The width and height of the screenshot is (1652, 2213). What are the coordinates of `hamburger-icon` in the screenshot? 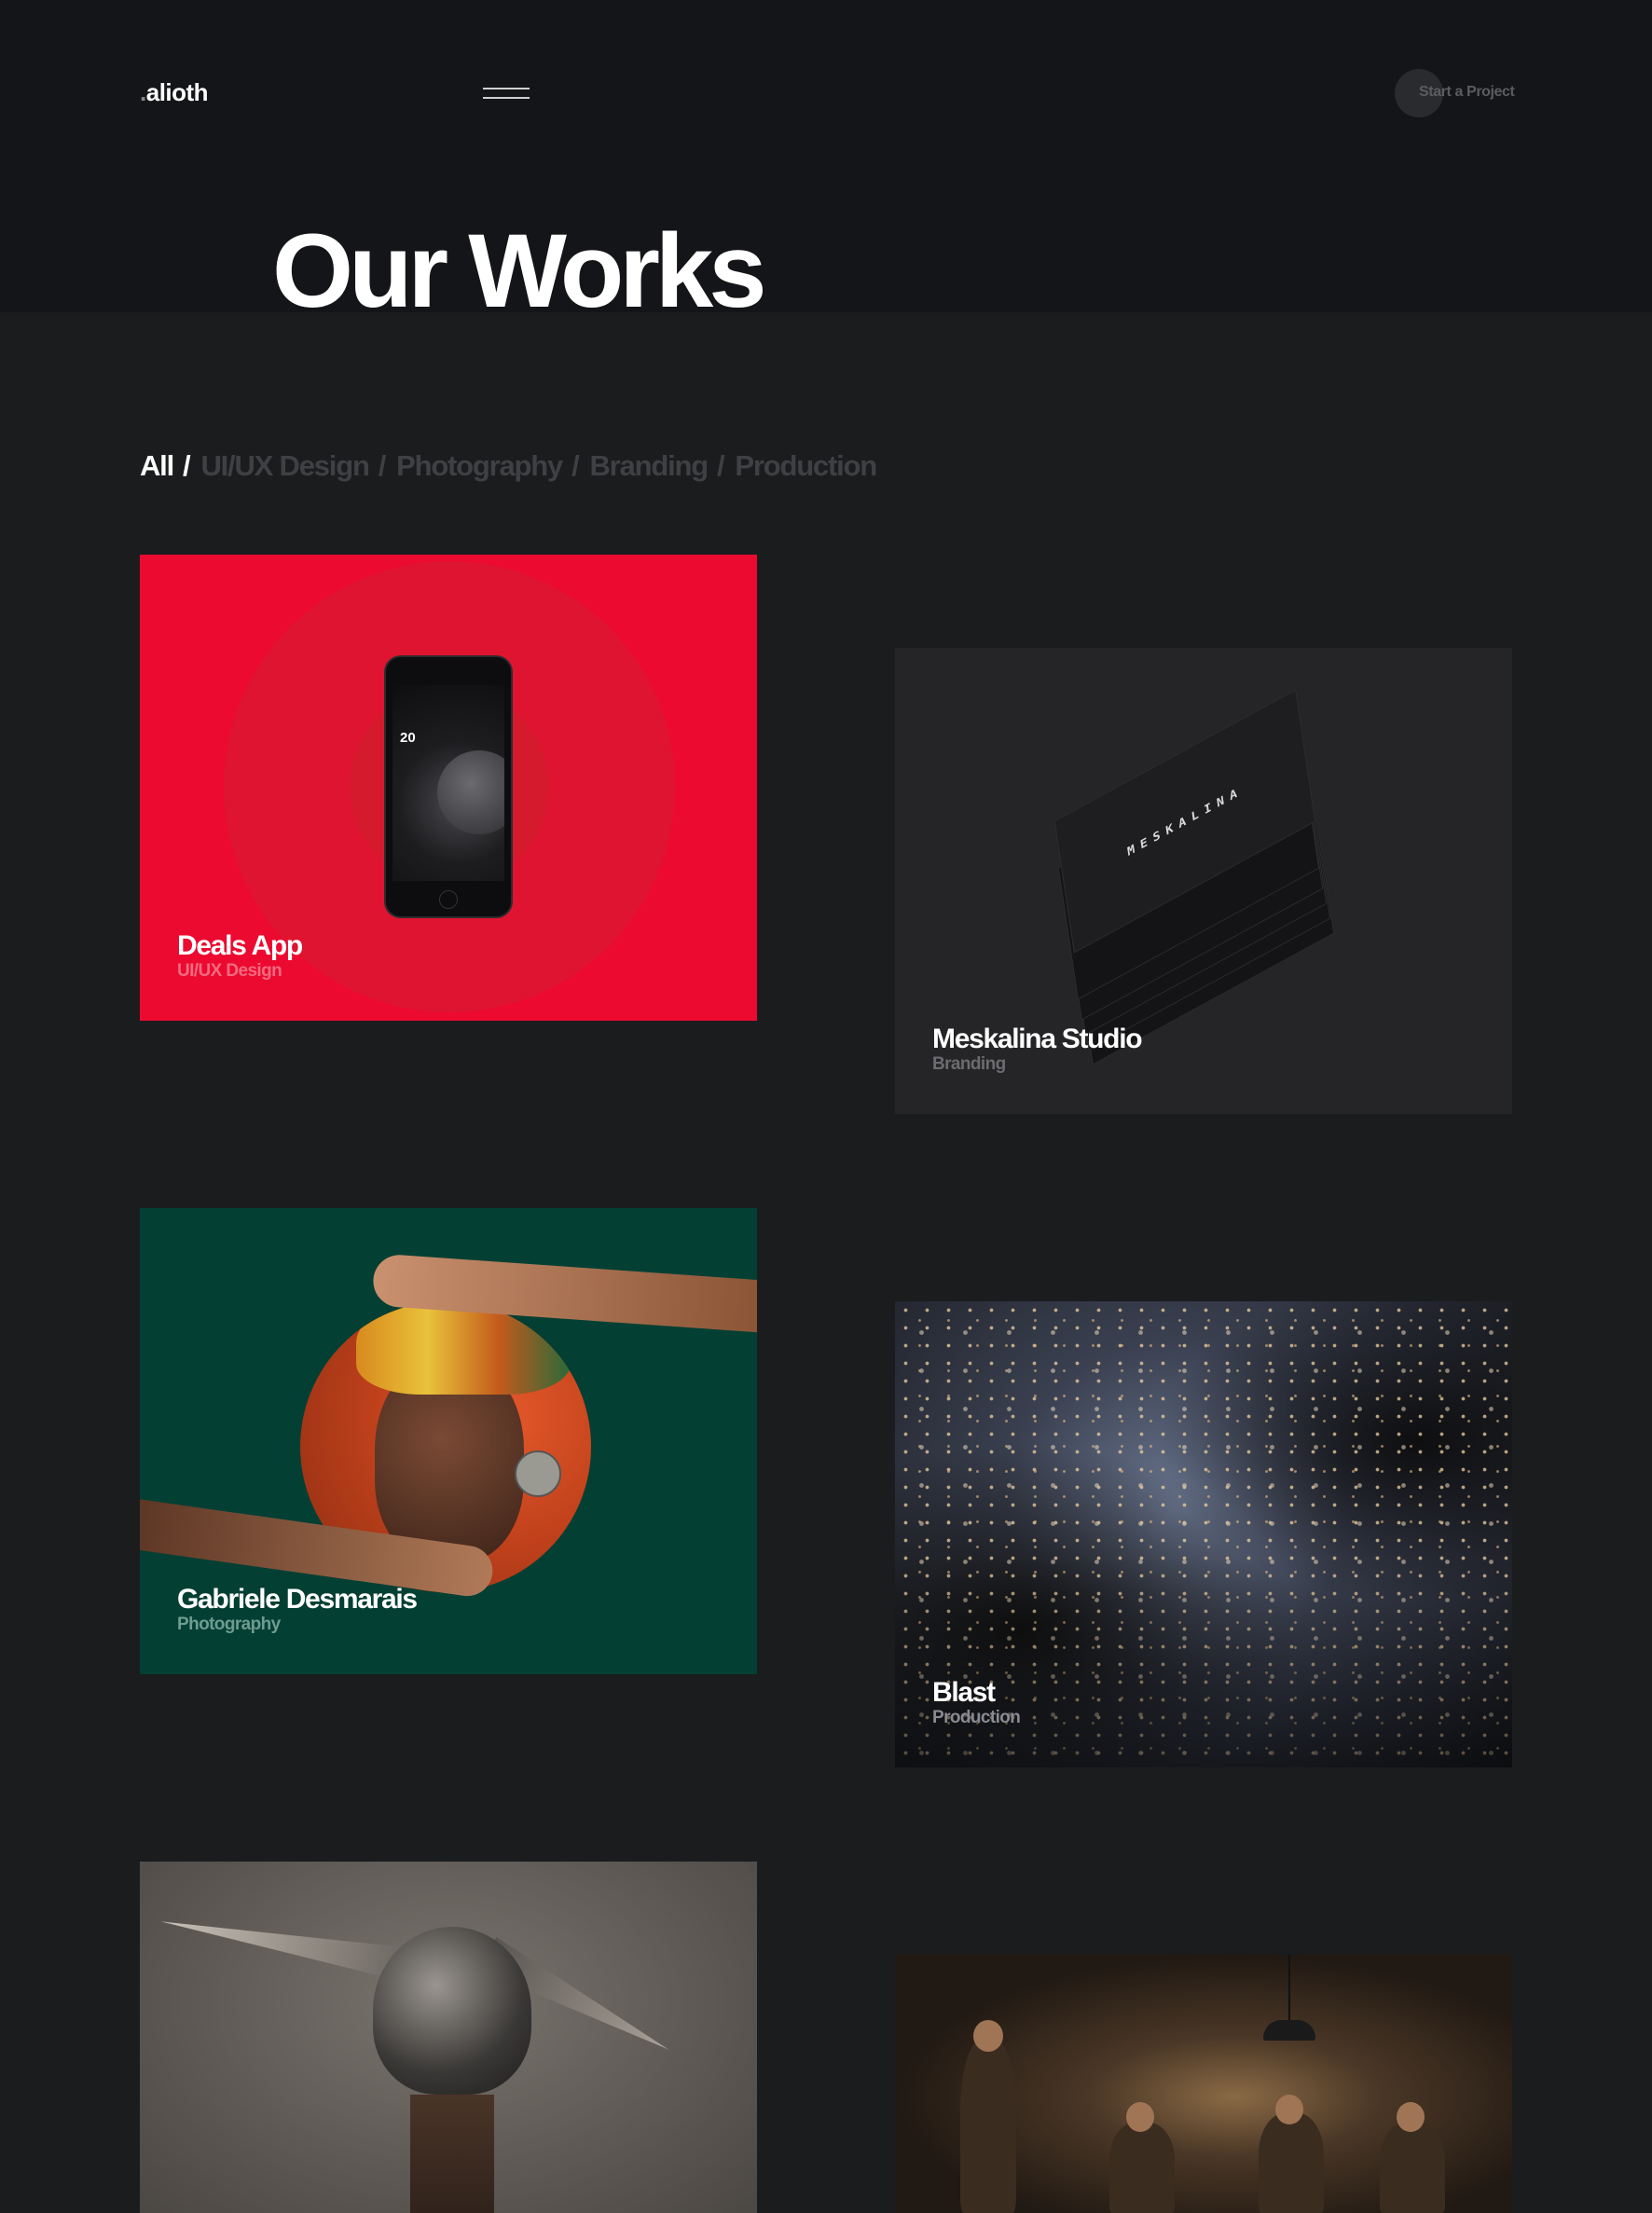 It's located at (507, 88).